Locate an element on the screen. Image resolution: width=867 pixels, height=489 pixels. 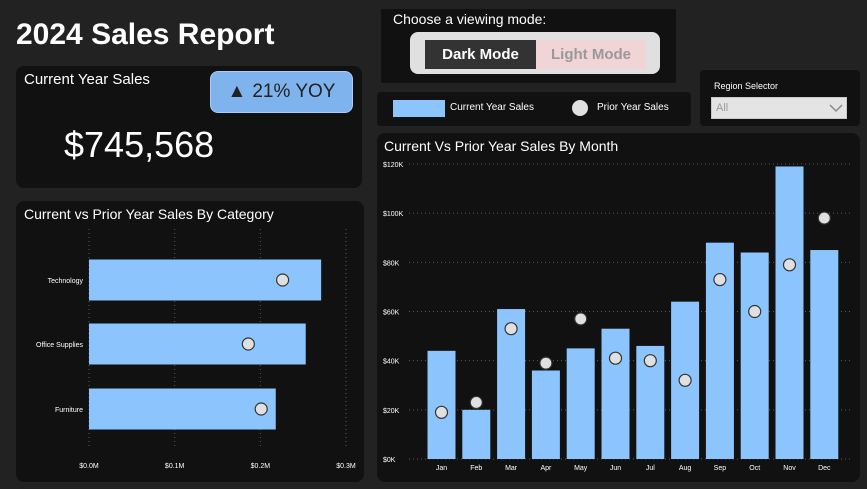
light-mode-button: Light Mode is located at coordinates (591, 54).